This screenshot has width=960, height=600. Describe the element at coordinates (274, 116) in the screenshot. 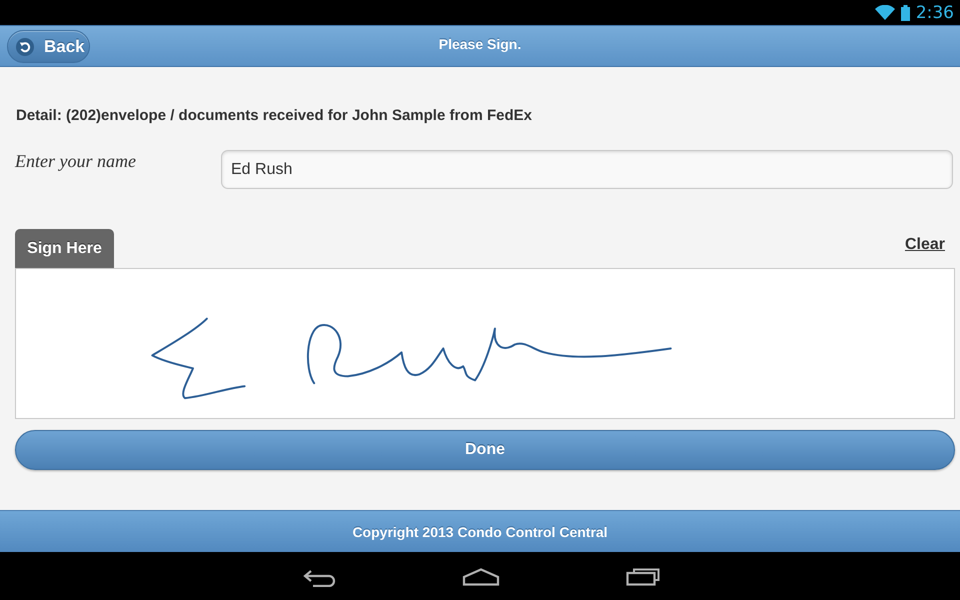

I see `detail-text: Detail: (202)envelope / documents received for John Sample from FedEx` at that location.